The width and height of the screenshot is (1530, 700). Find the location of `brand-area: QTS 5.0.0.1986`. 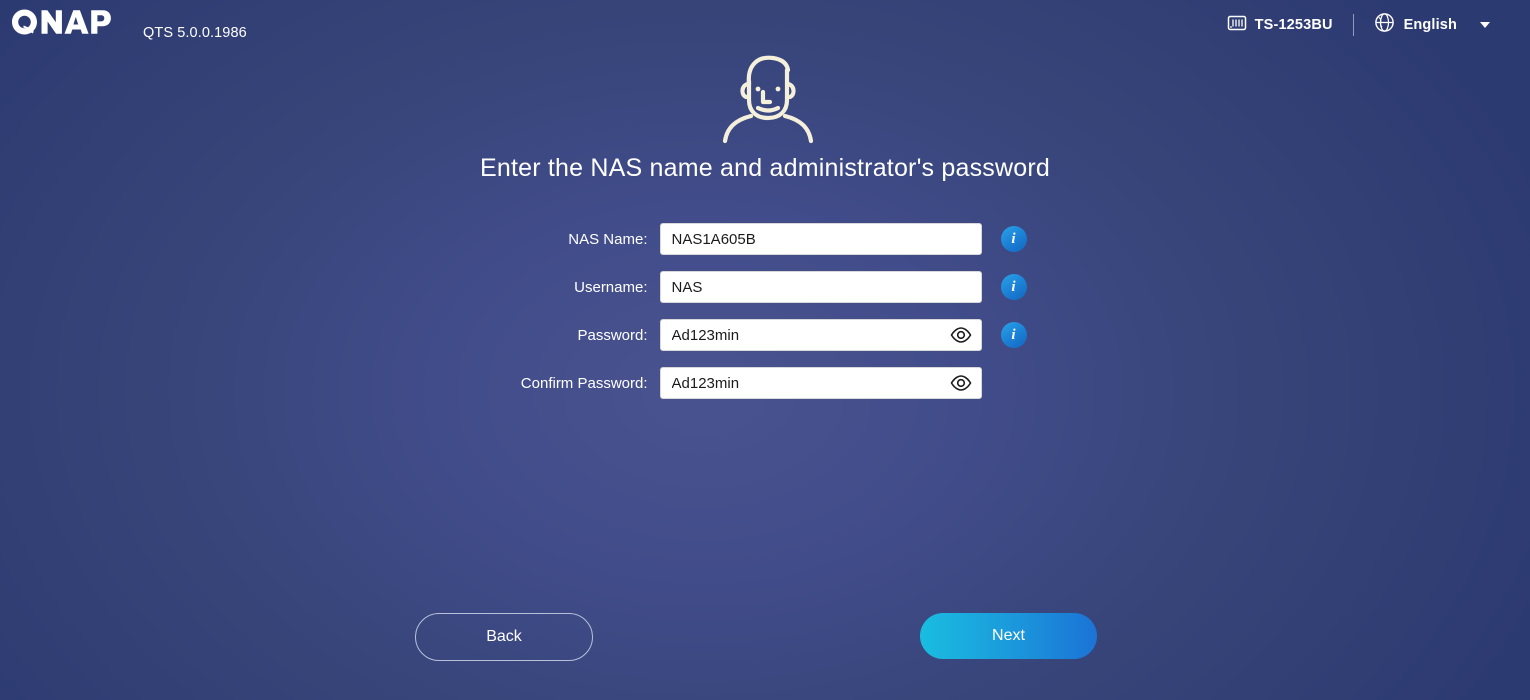

brand-area: QTS 5.0.0.1986 is located at coordinates (128, 25).